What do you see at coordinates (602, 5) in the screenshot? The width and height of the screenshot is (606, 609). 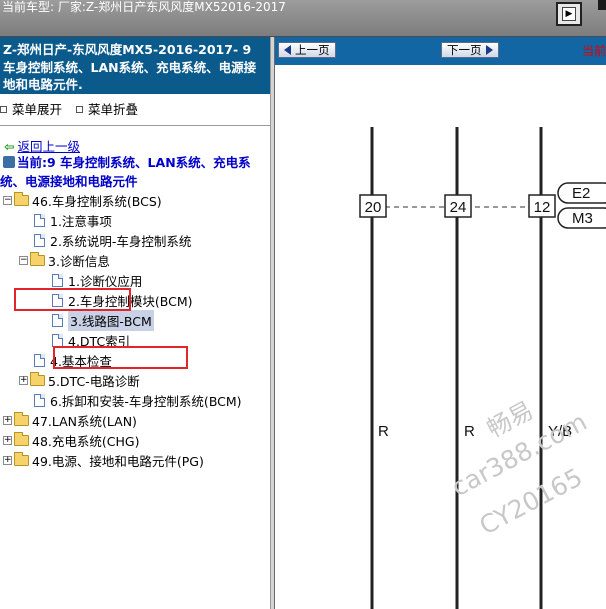 I see `window-edge` at bounding box center [602, 5].